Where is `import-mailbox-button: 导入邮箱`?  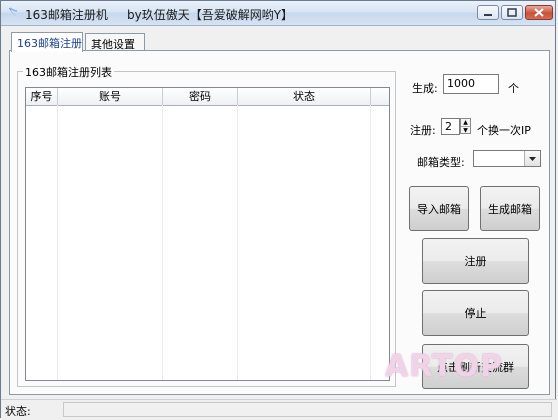 import-mailbox-button: 导入邮箱 is located at coordinates (439, 208).